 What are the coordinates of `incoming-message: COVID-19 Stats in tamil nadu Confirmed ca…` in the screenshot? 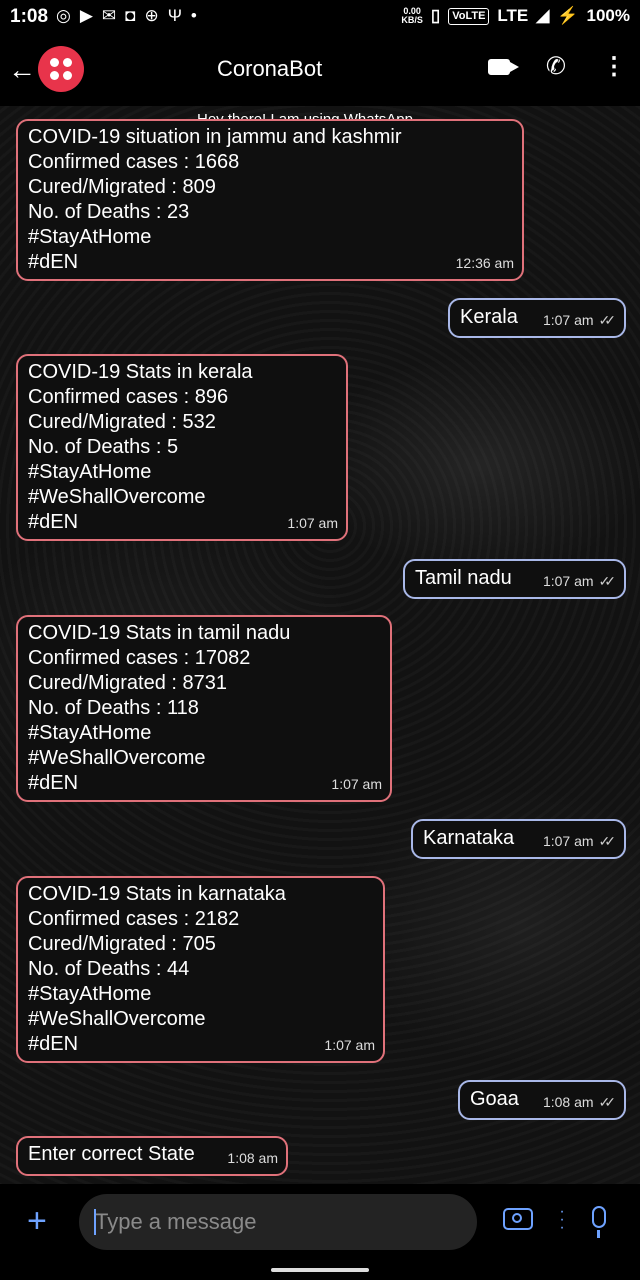 It's located at (204, 708).